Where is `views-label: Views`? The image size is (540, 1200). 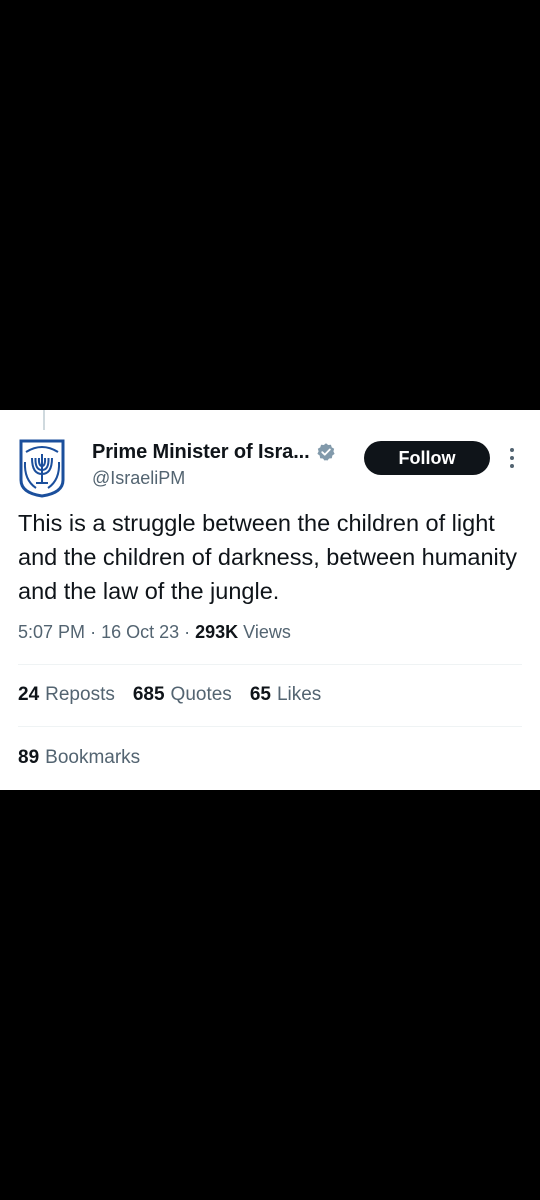
views-label: Views is located at coordinates (267, 632).